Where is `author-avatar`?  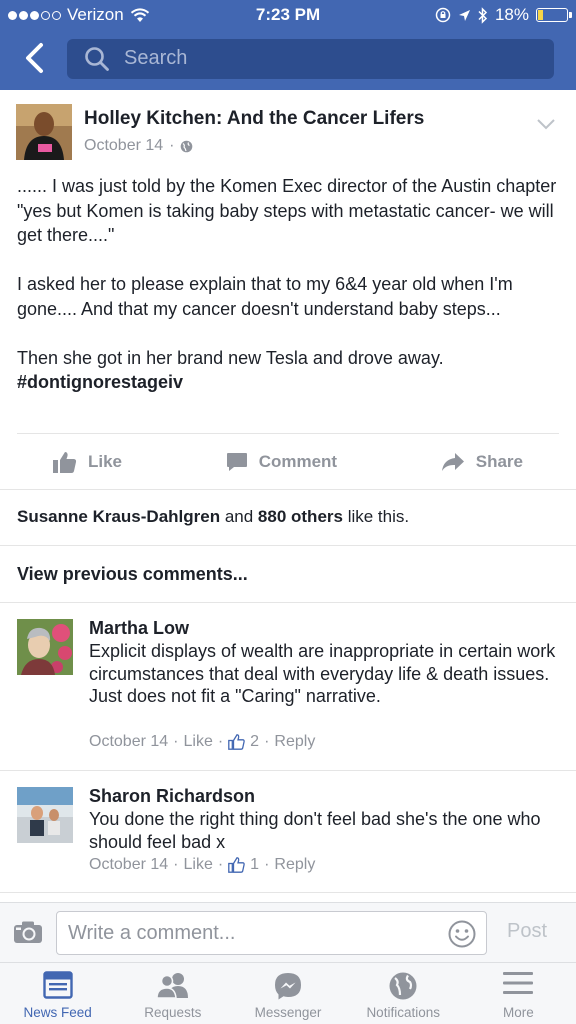
author-avatar is located at coordinates (44, 132).